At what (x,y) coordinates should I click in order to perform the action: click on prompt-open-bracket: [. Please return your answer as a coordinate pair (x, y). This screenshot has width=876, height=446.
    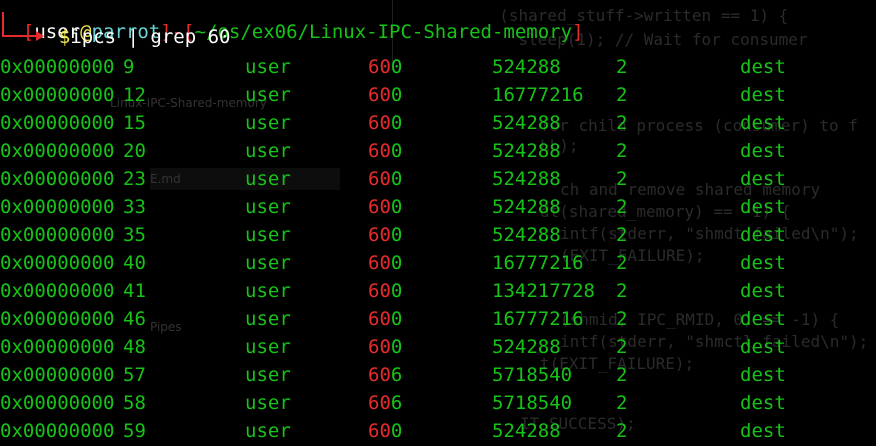
    Looking at the image, I should click on (28, 32).